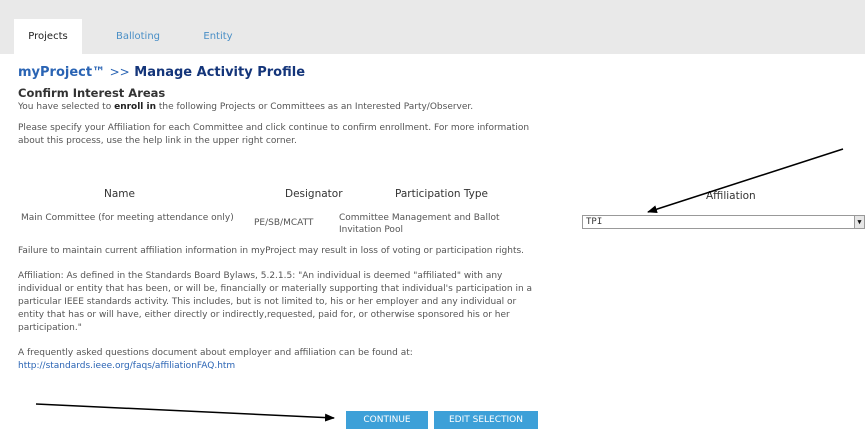 The image size is (865, 429). Describe the element at coordinates (185, 412) in the screenshot. I see `annotation-arrow-continue` at that location.